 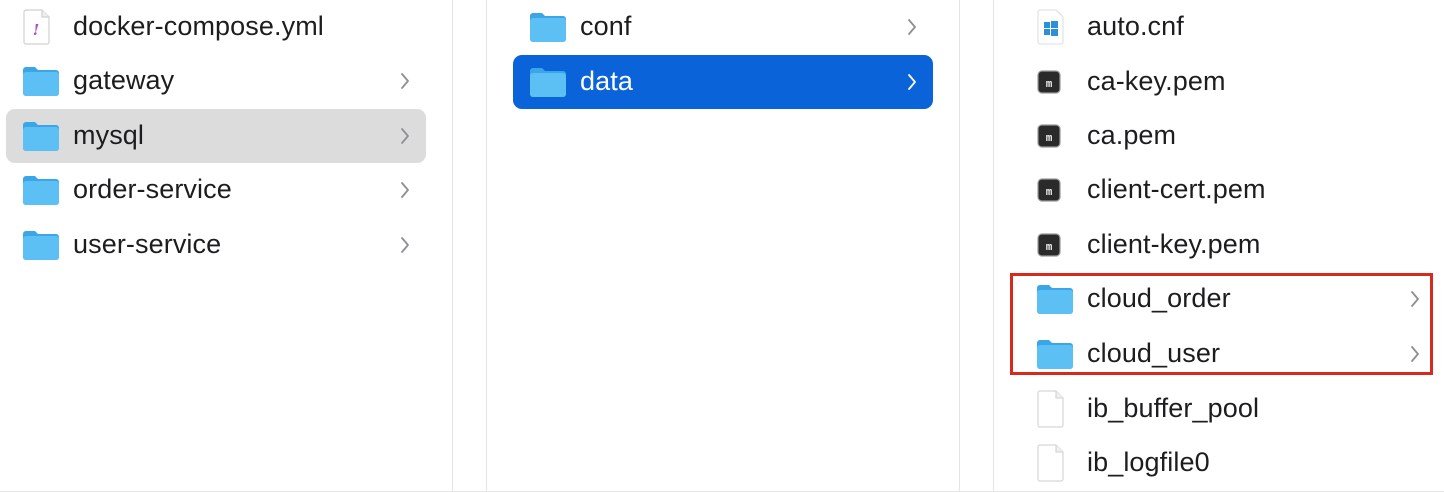 I want to click on item-label: cloud_user, so click(x=1154, y=352).